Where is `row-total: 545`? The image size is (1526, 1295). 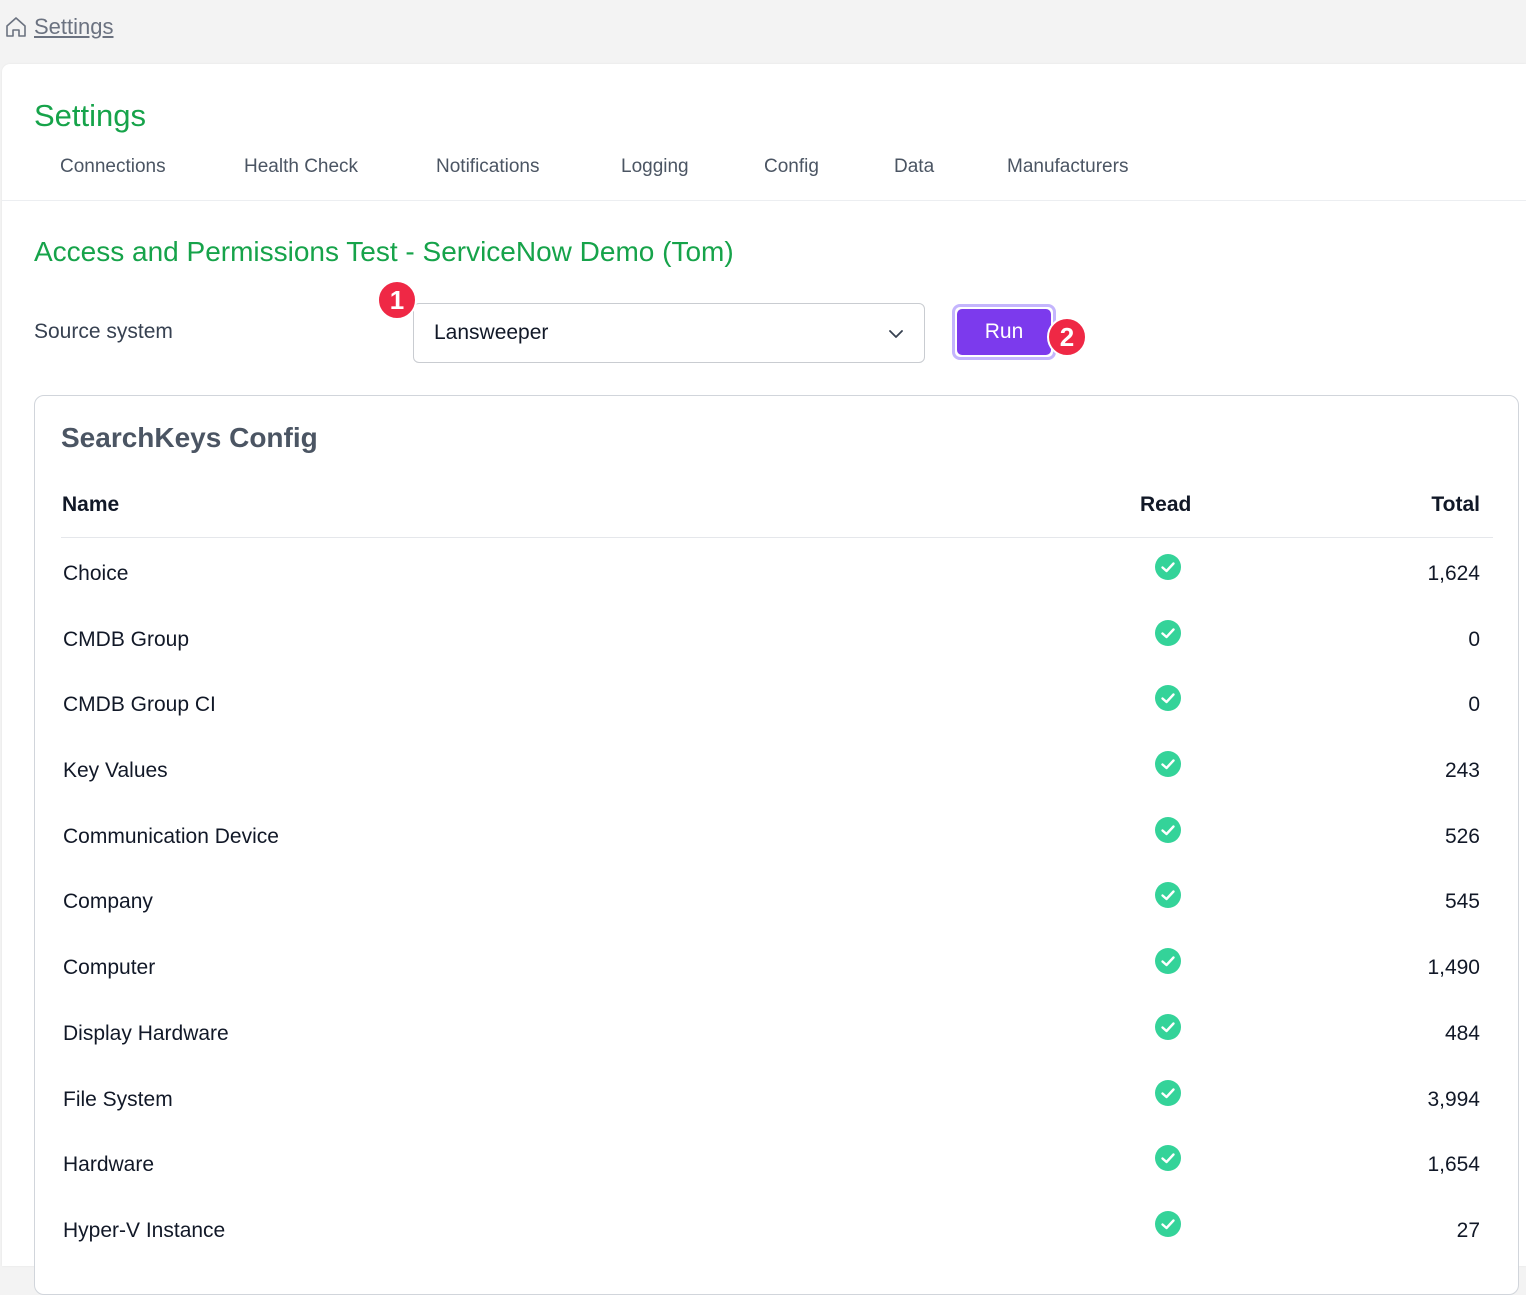 row-total: 545 is located at coordinates (1462, 902).